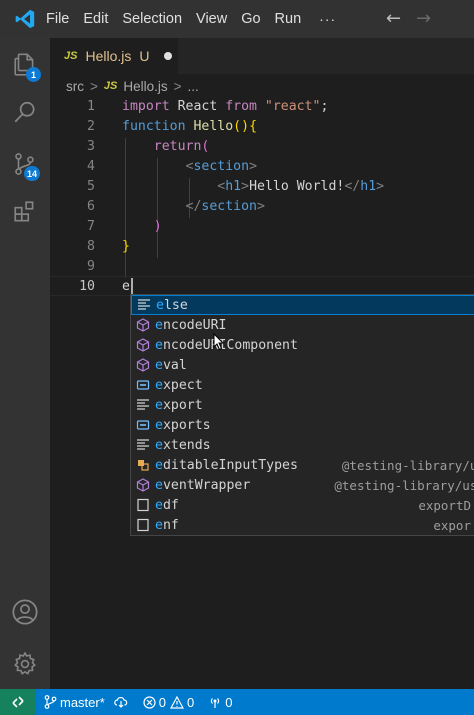 This screenshot has width=474, height=715. What do you see at coordinates (302, 525) in the screenshot?
I see `suggestion-item: enf expor` at bounding box center [302, 525].